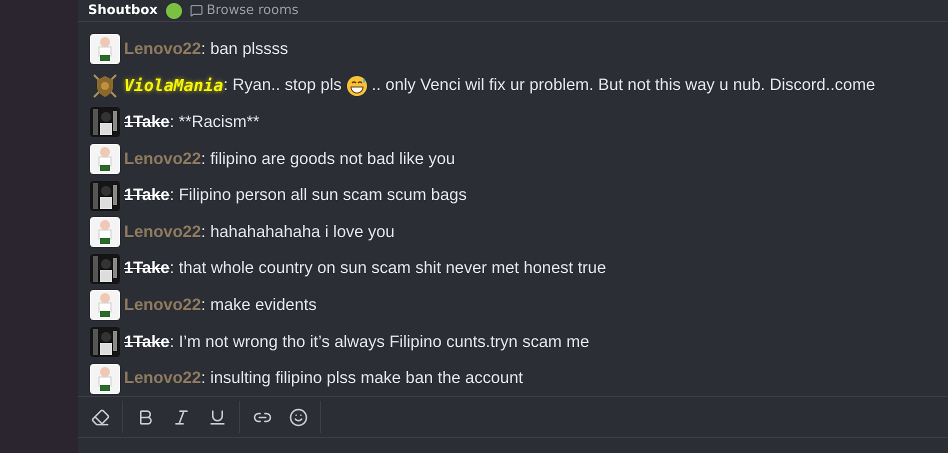 Image resolution: width=948 pixels, height=453 pixels. What do you see at coordinates (298, 232) in the screenshot?
I see `message-text: : hahahahahaha i love you` at bounding box center [298, 232].